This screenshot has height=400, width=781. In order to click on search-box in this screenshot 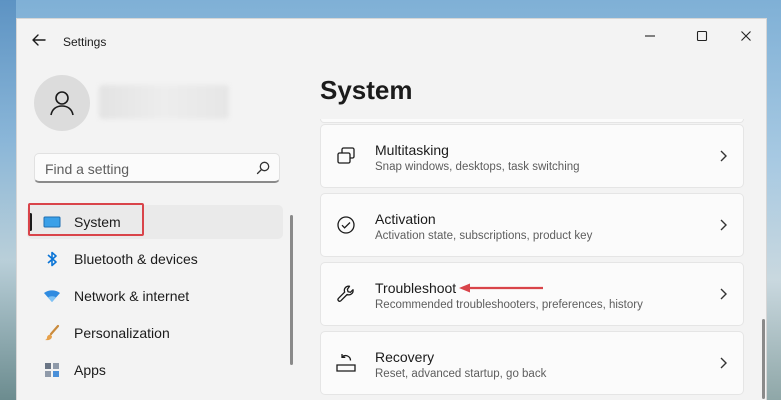, I will do `click(157, 168)`.